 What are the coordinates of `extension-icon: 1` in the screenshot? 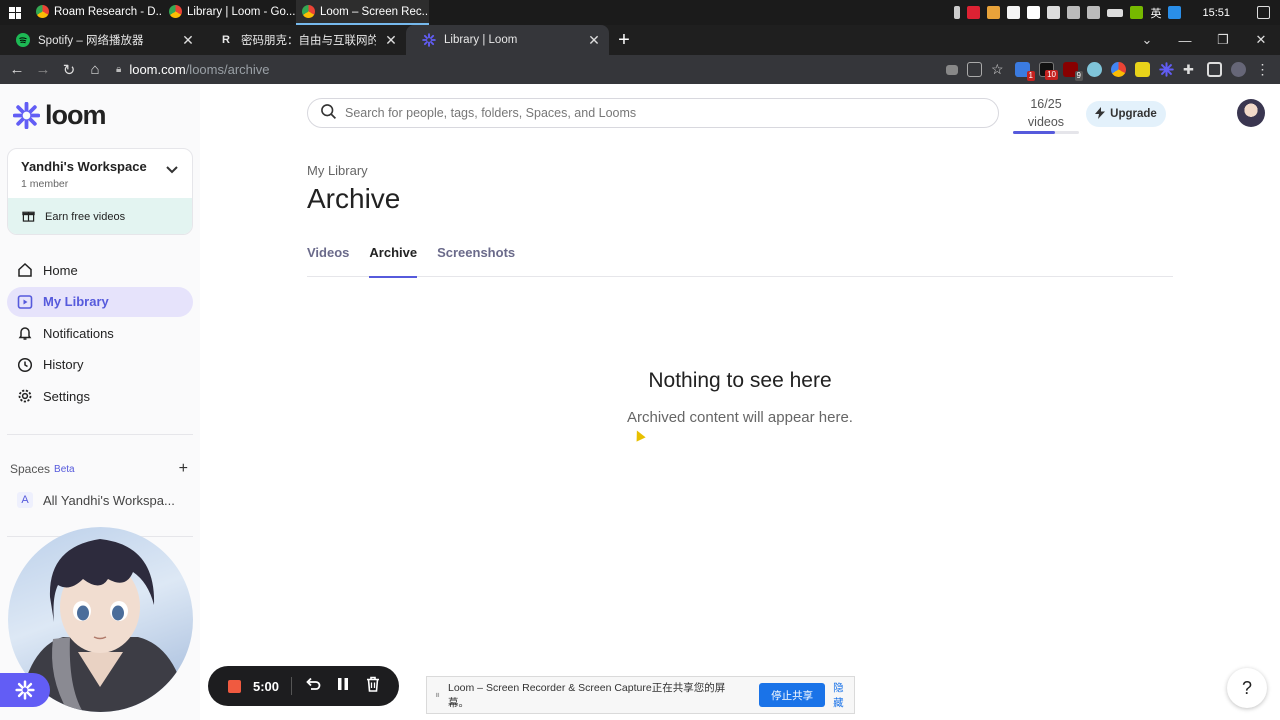 It's located at (1025, 71).